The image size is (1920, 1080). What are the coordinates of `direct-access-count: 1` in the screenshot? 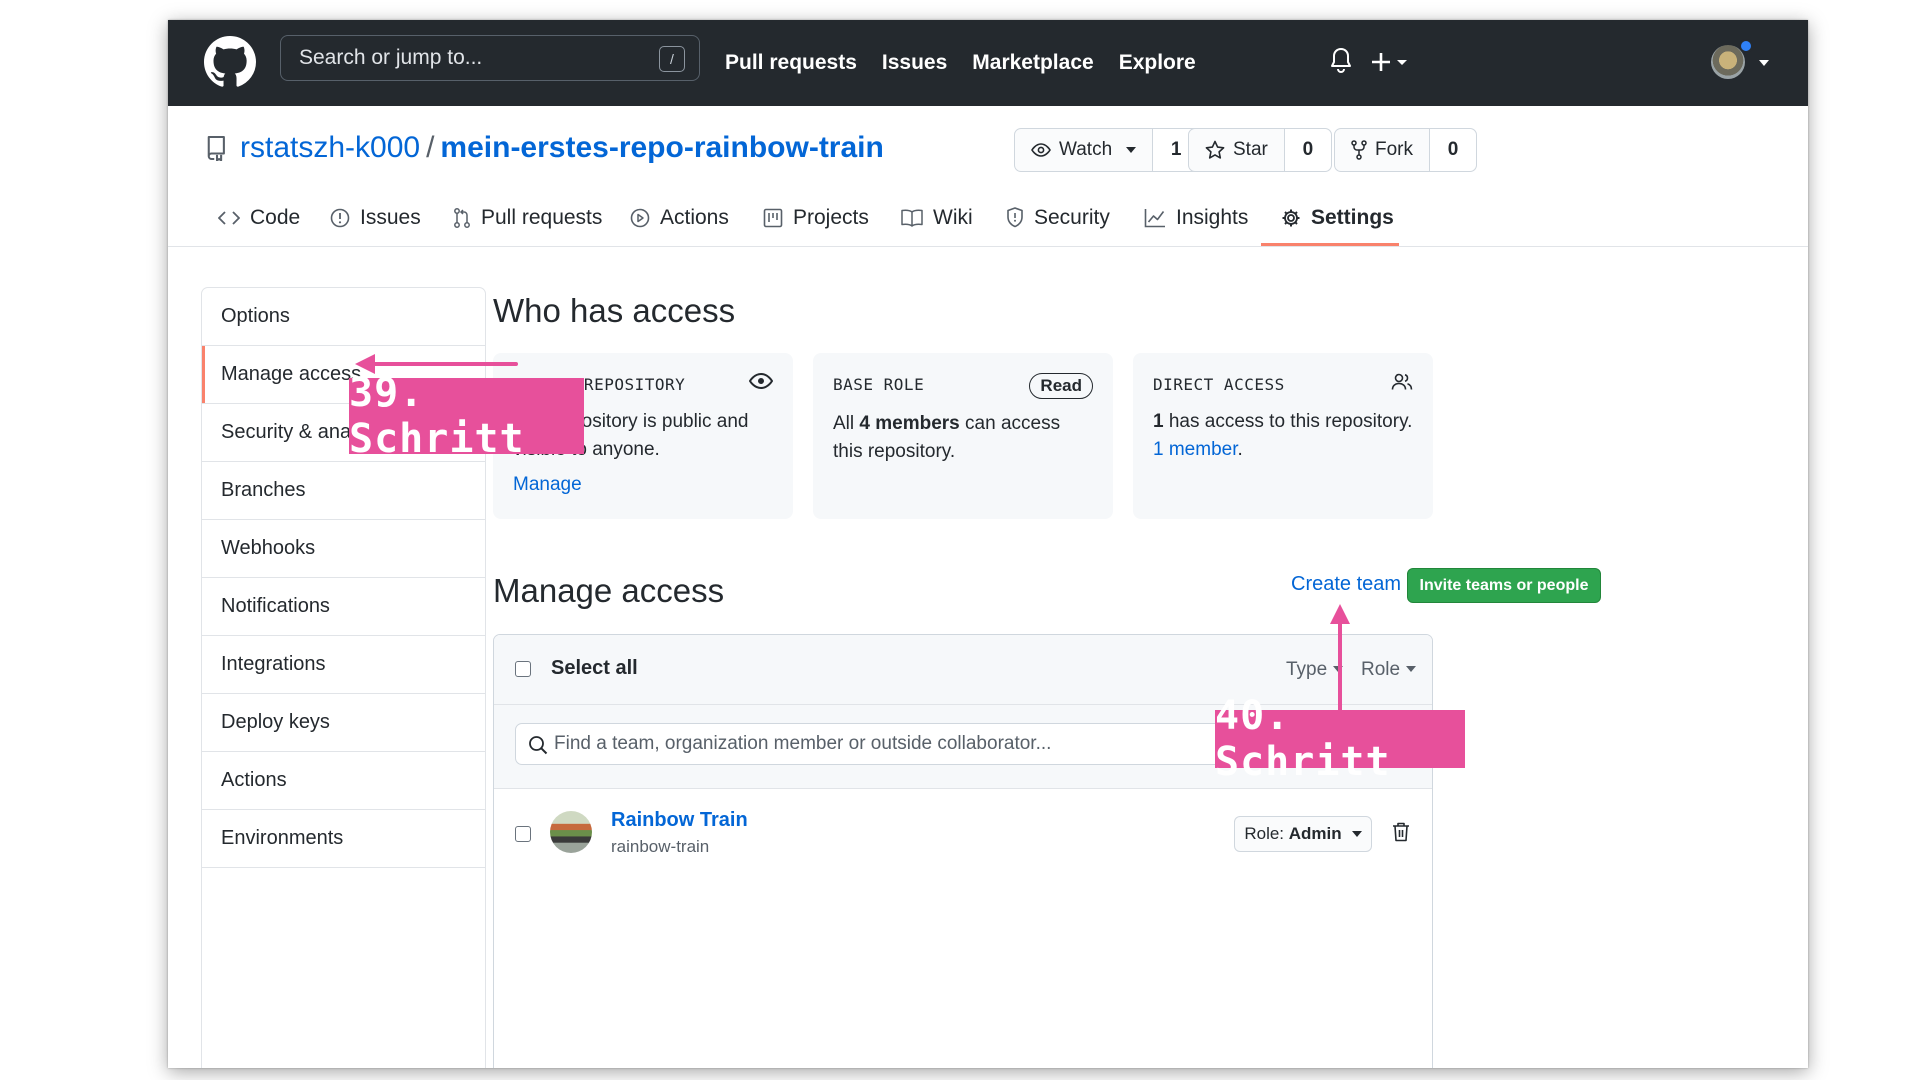 It's located at (1158, 421).